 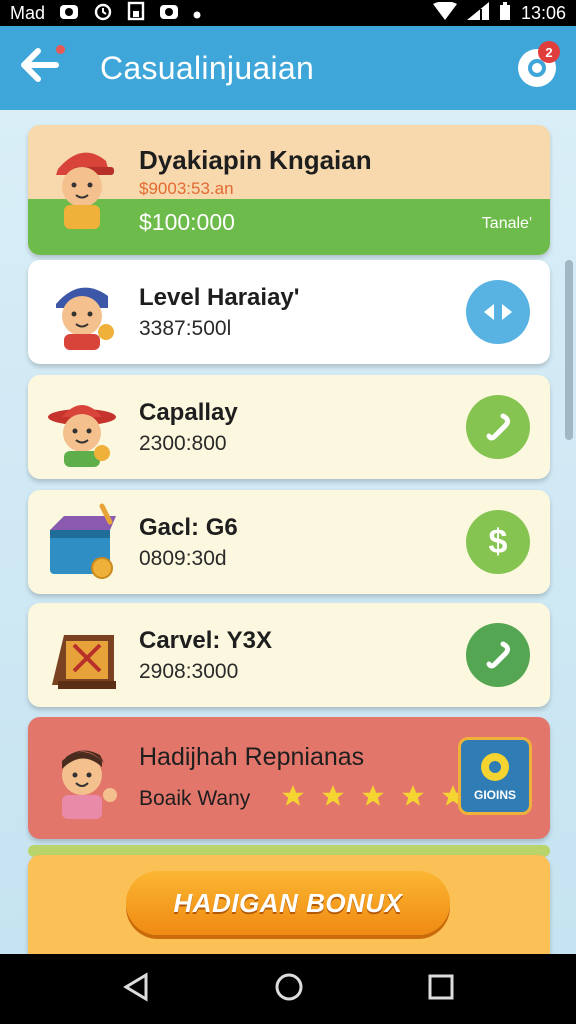 I want to click on claim-bonus-label: HADIGAN BONUX, so click(x=288, y=902).